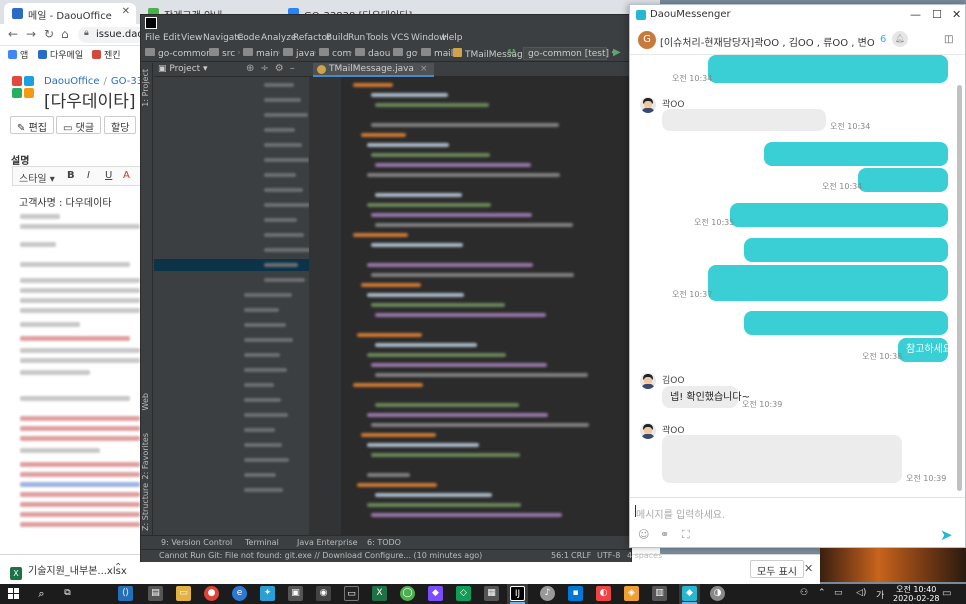 Image resolution: width=966 pixels, height=604 pixels. I want to click on back-arrow-icon: ←, so click(13, 34).